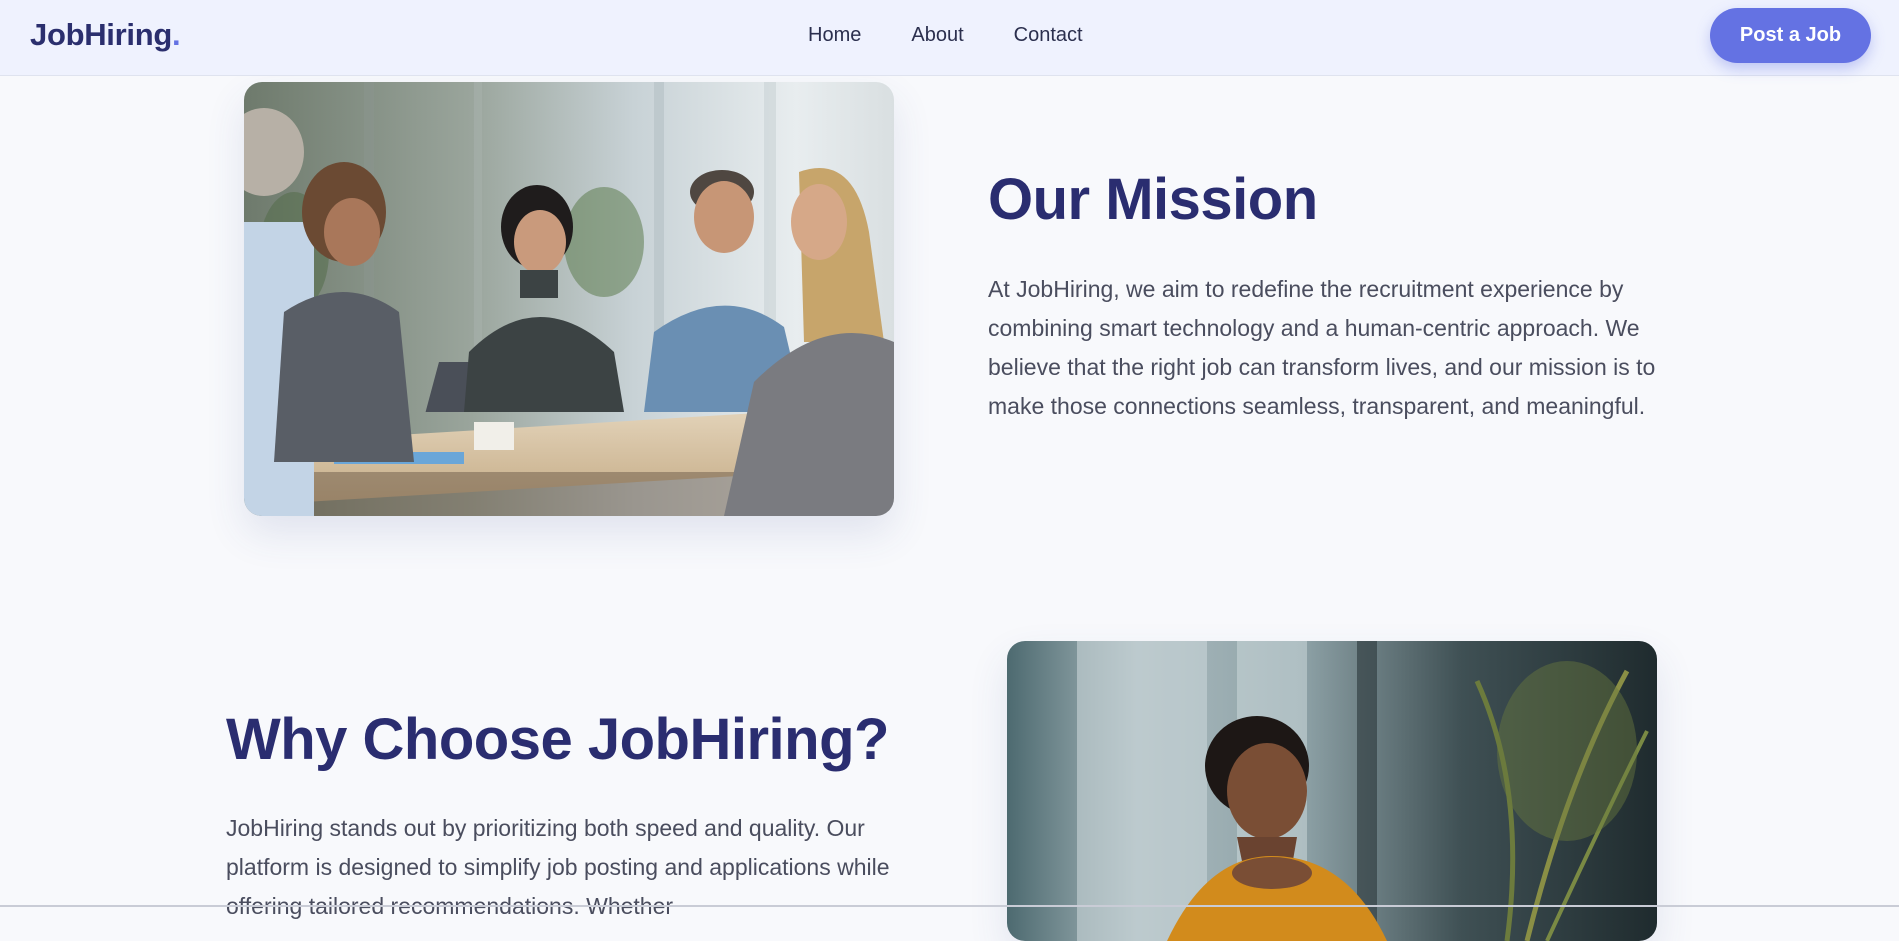 The width and height of the screenshot is (1899, 941). I want to click on post-a-job-button: Post a Job, so click(1790, 35).